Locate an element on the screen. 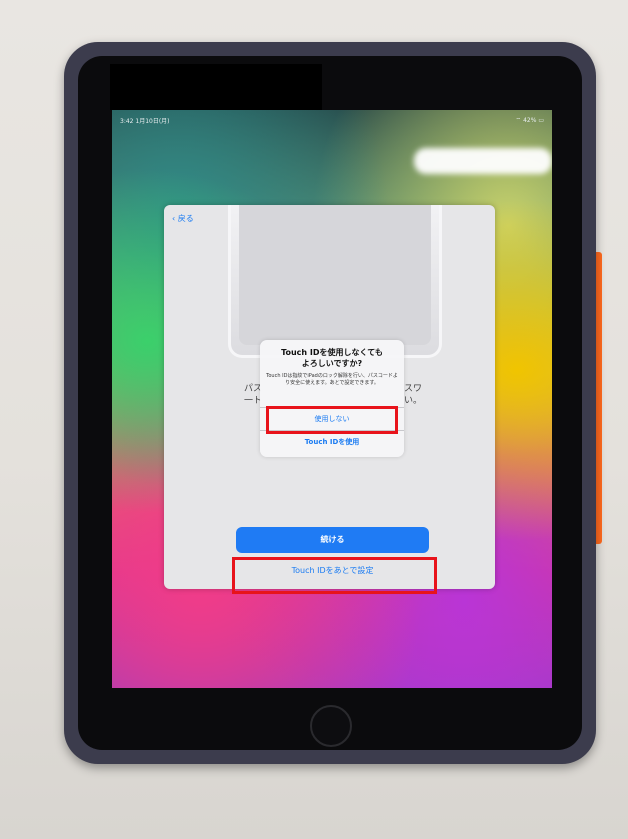 The image size is (628, 839). alert-title: Touch IDを使用しなくても よろしいですか? is located at coordinates (332, 358).